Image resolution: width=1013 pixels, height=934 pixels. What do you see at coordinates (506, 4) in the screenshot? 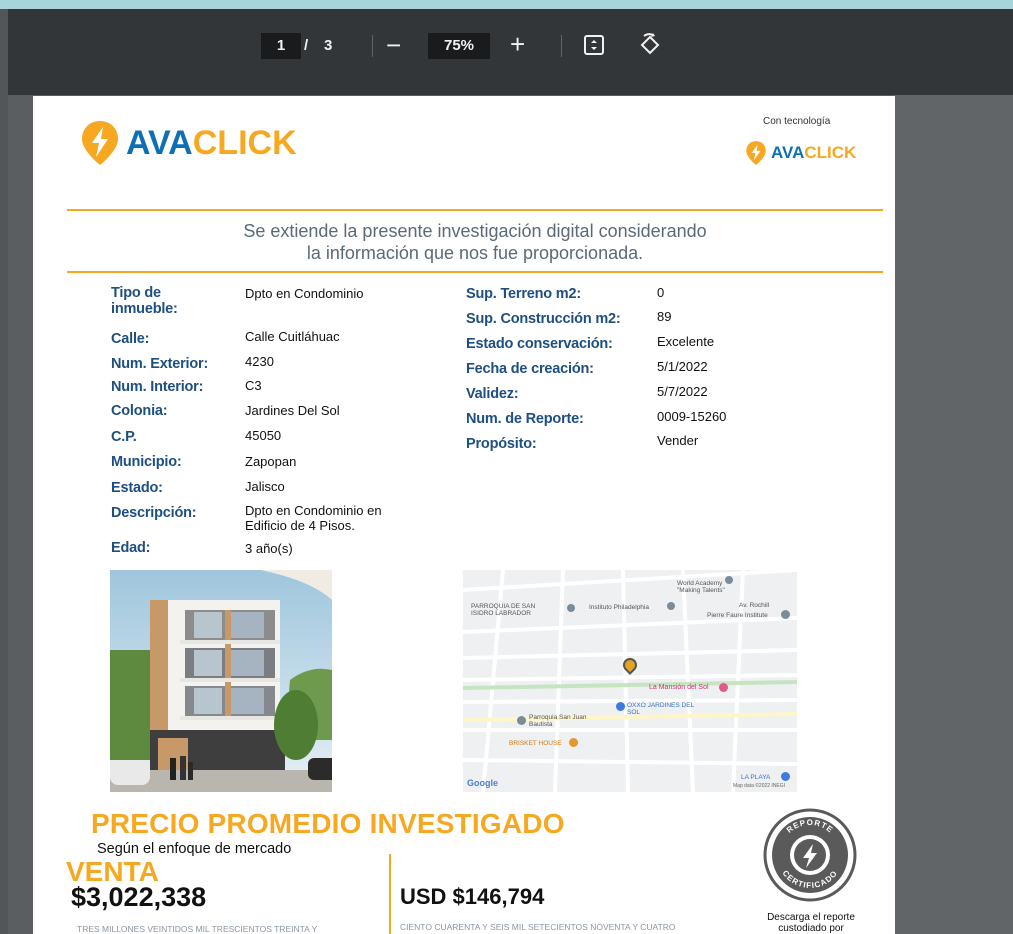
I see `window-top-strip` at bounding box center [506, 4].